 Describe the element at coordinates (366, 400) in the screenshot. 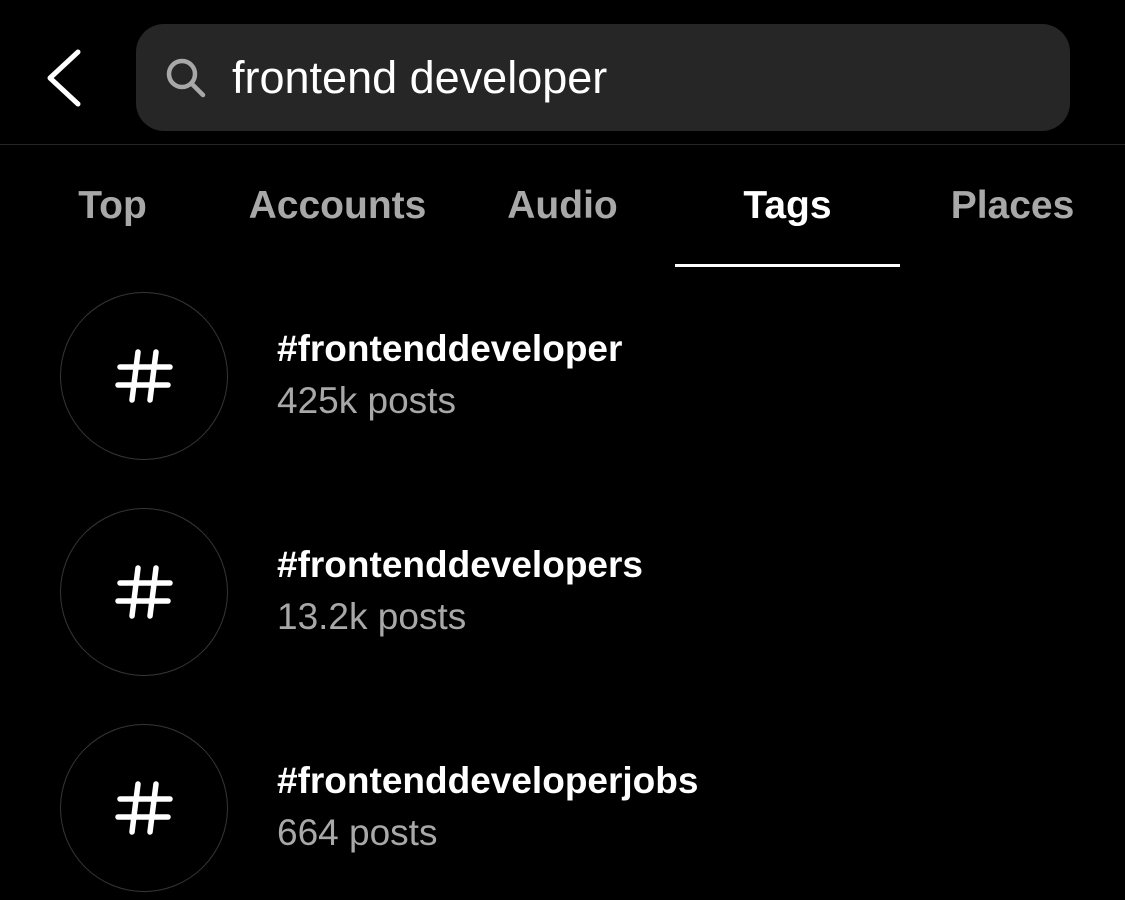

I see `post-count: 425k posts` at that location.